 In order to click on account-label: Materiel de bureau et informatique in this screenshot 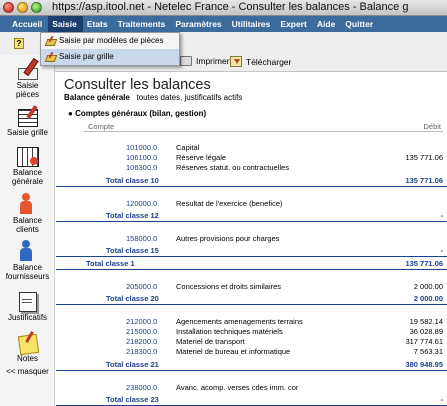, I will do `click(233, 351)`.